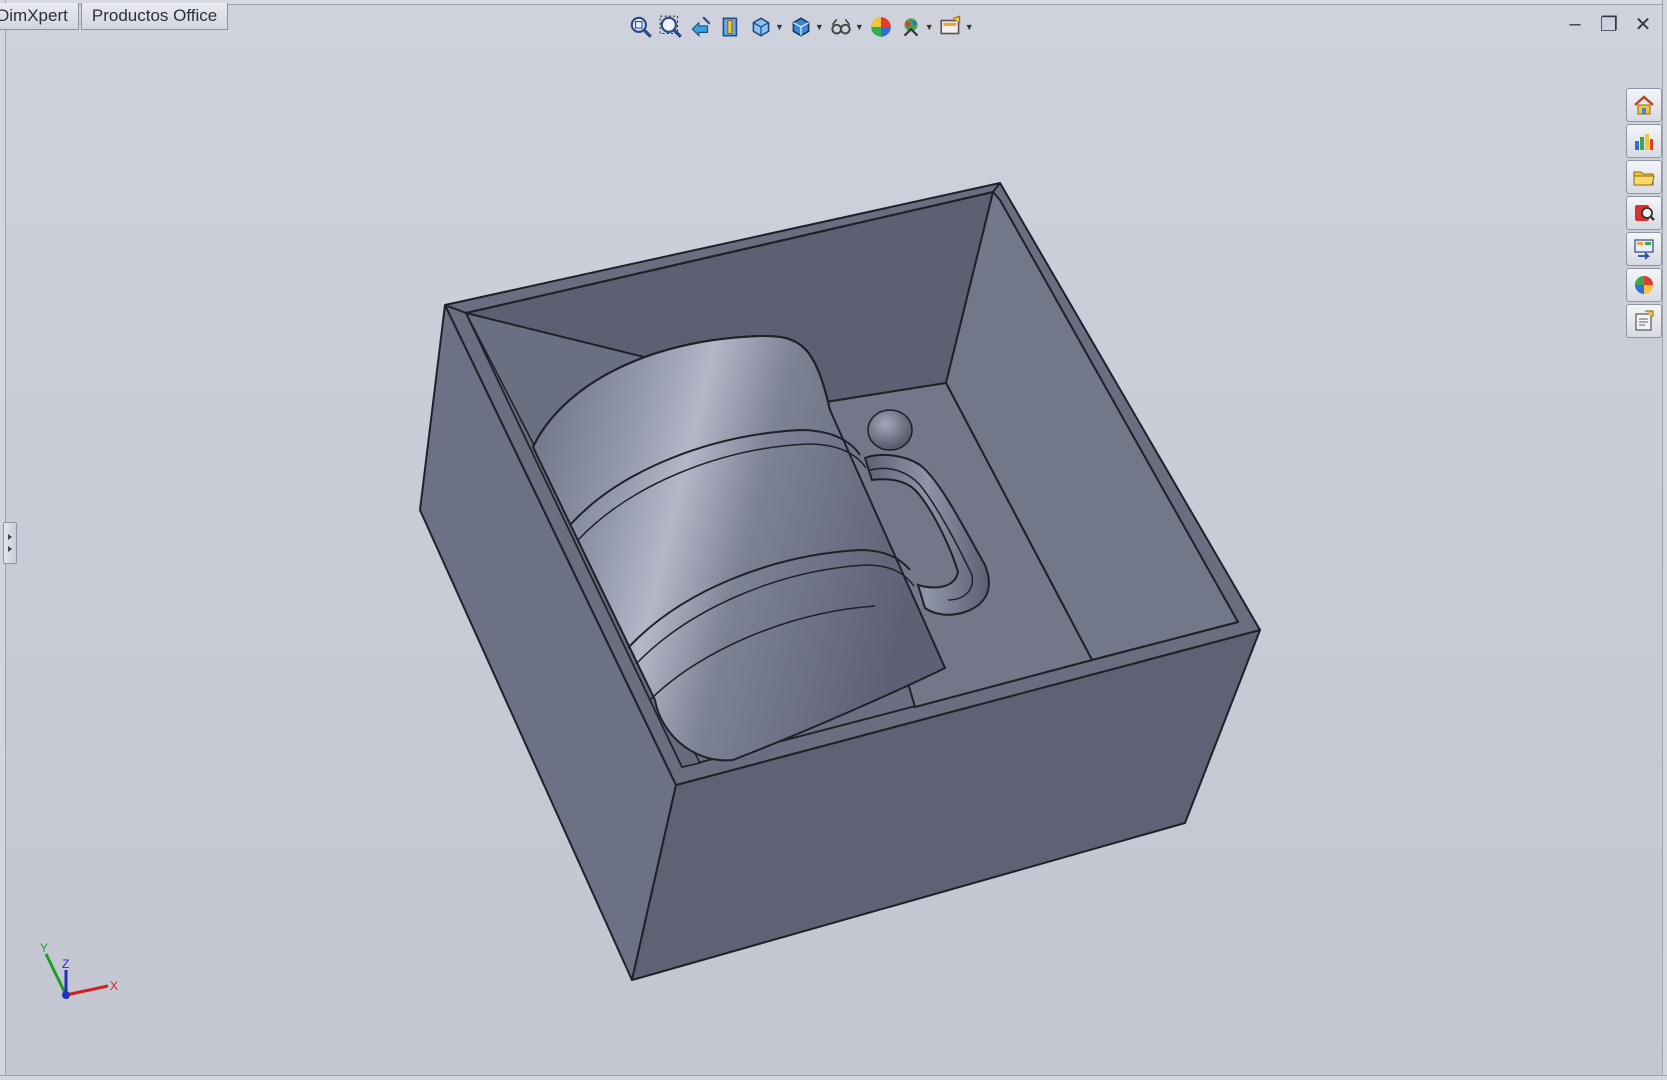 This screenshot has width=1667, height=1080. Describe the element at coordinates (761, 27) in the screenshot. I see `view-orientation-icon` at that location.